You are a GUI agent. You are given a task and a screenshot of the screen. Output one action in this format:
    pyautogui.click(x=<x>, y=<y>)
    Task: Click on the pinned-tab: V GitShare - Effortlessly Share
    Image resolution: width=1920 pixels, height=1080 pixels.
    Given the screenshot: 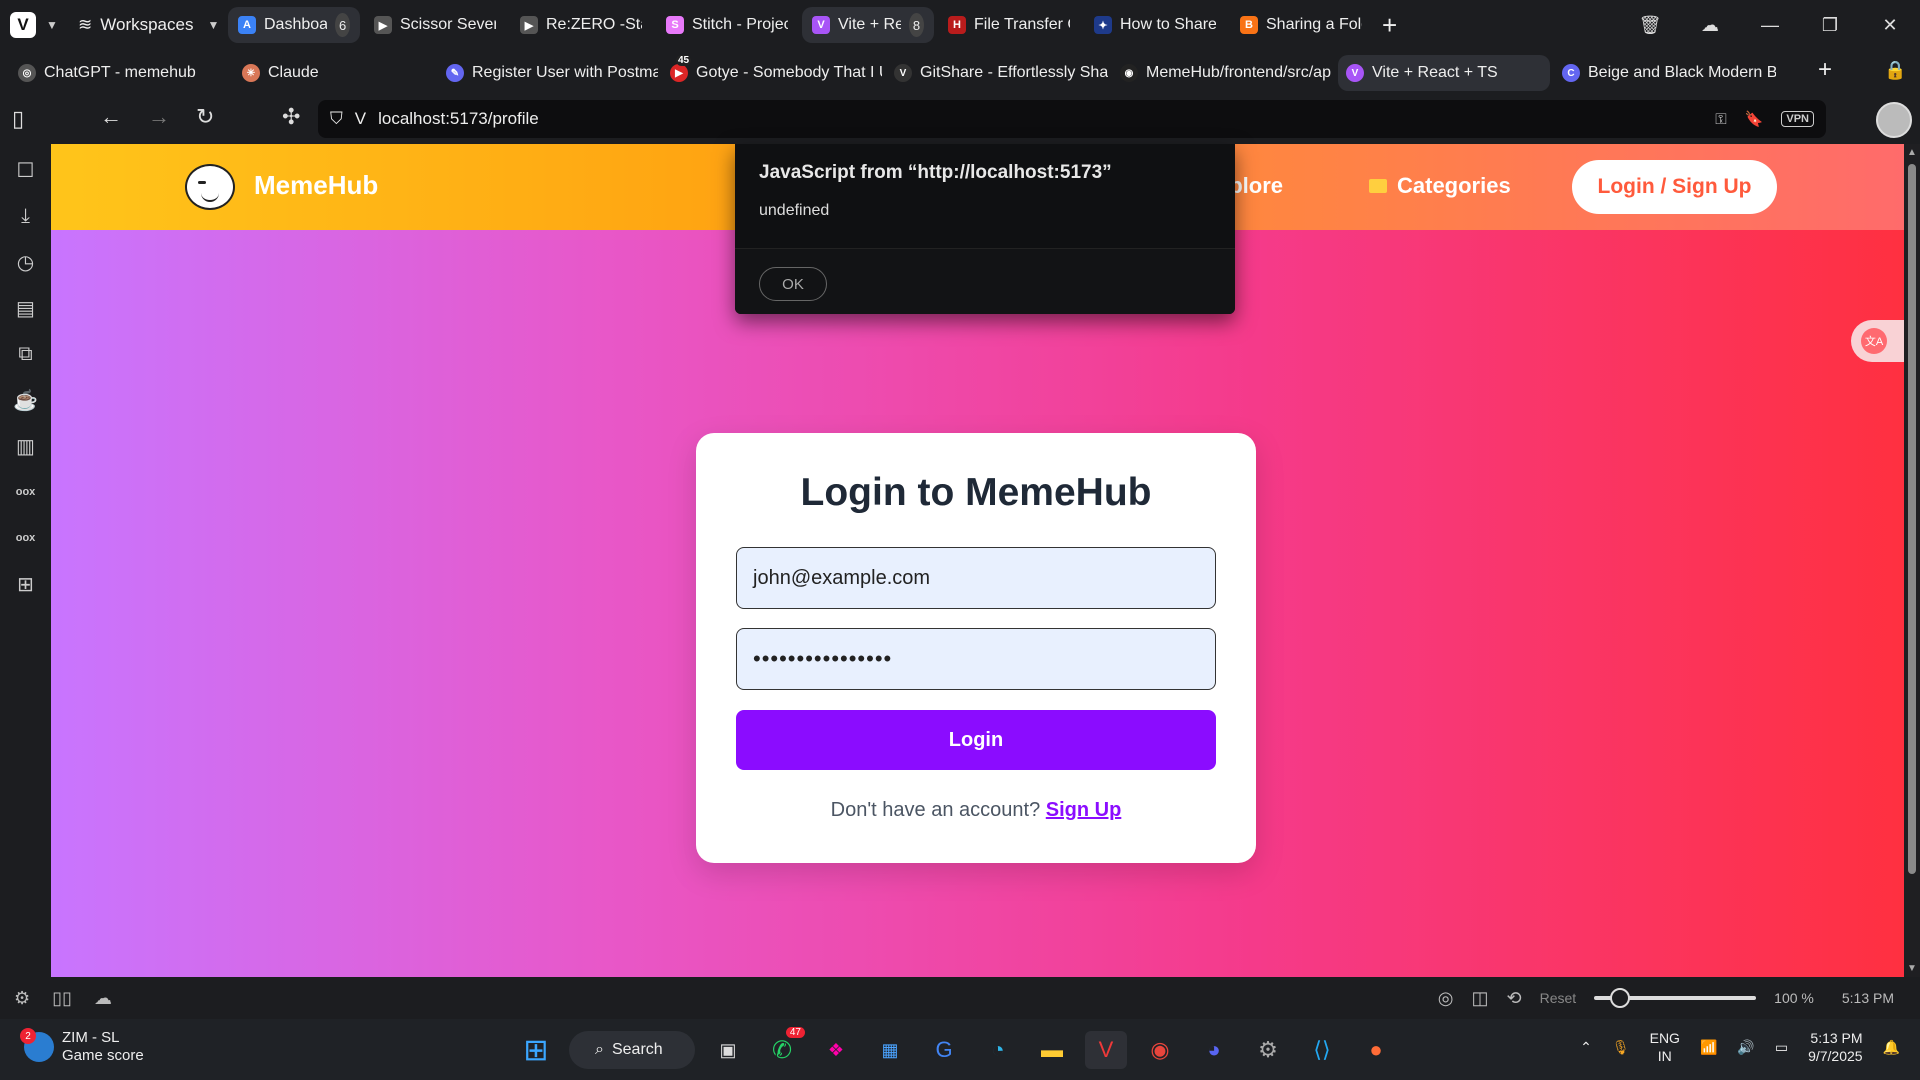 What is the action you would take?
    pyautogui.click(x=997, y=73)
    